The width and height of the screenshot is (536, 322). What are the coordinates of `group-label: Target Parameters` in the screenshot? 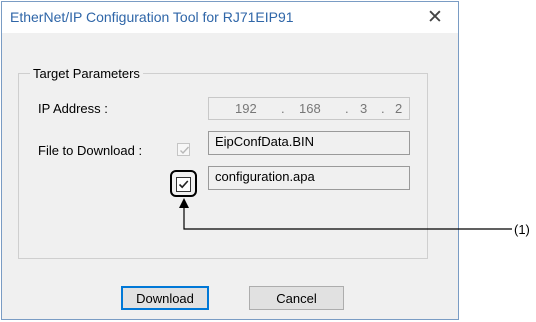 It's located at (86, 73).